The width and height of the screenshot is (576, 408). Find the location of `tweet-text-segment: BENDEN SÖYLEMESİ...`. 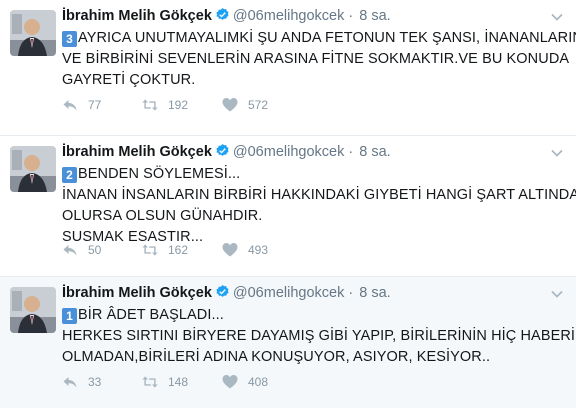

tweet-text-segment: BENDEN SÖYLEMESİ... is located at coordinates (159, 174).